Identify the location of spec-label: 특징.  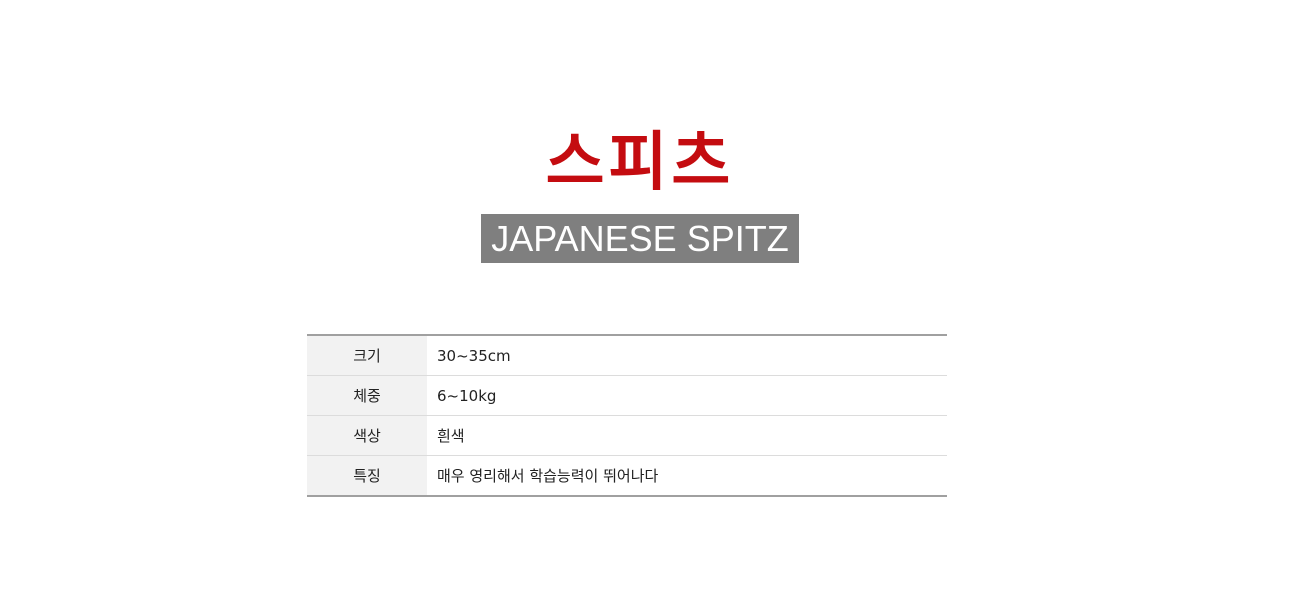
(367, 475).